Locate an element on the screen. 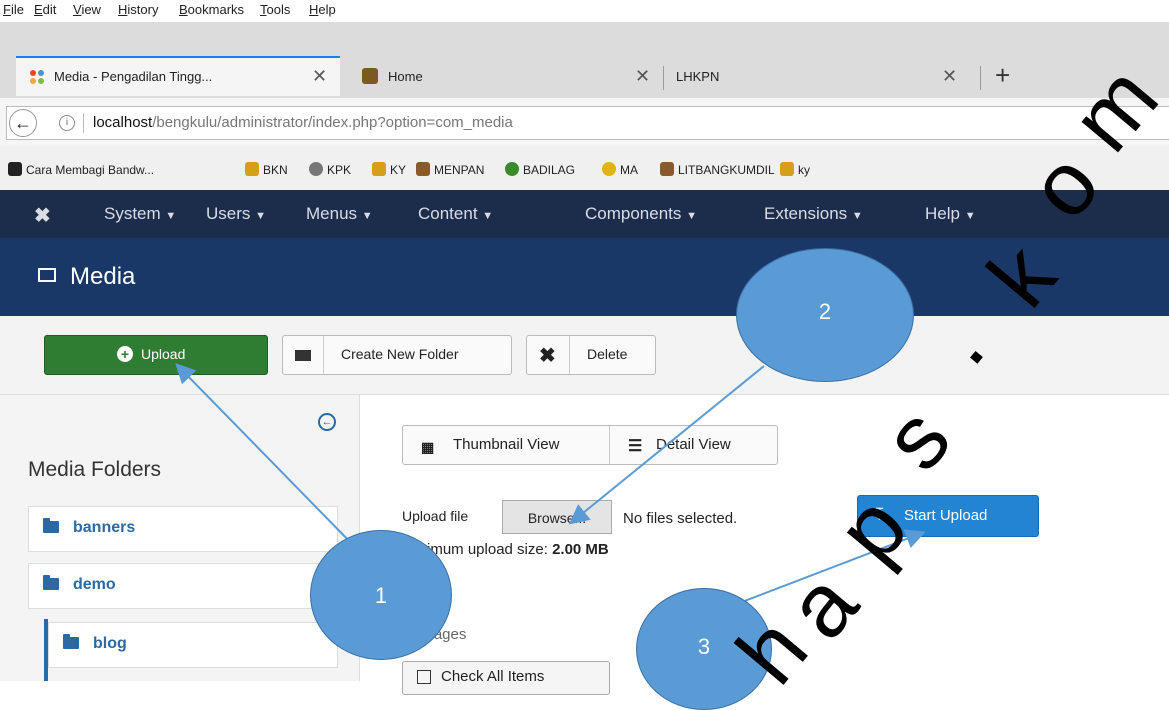  callout-1: 1 is located at coordinates (381, 595).